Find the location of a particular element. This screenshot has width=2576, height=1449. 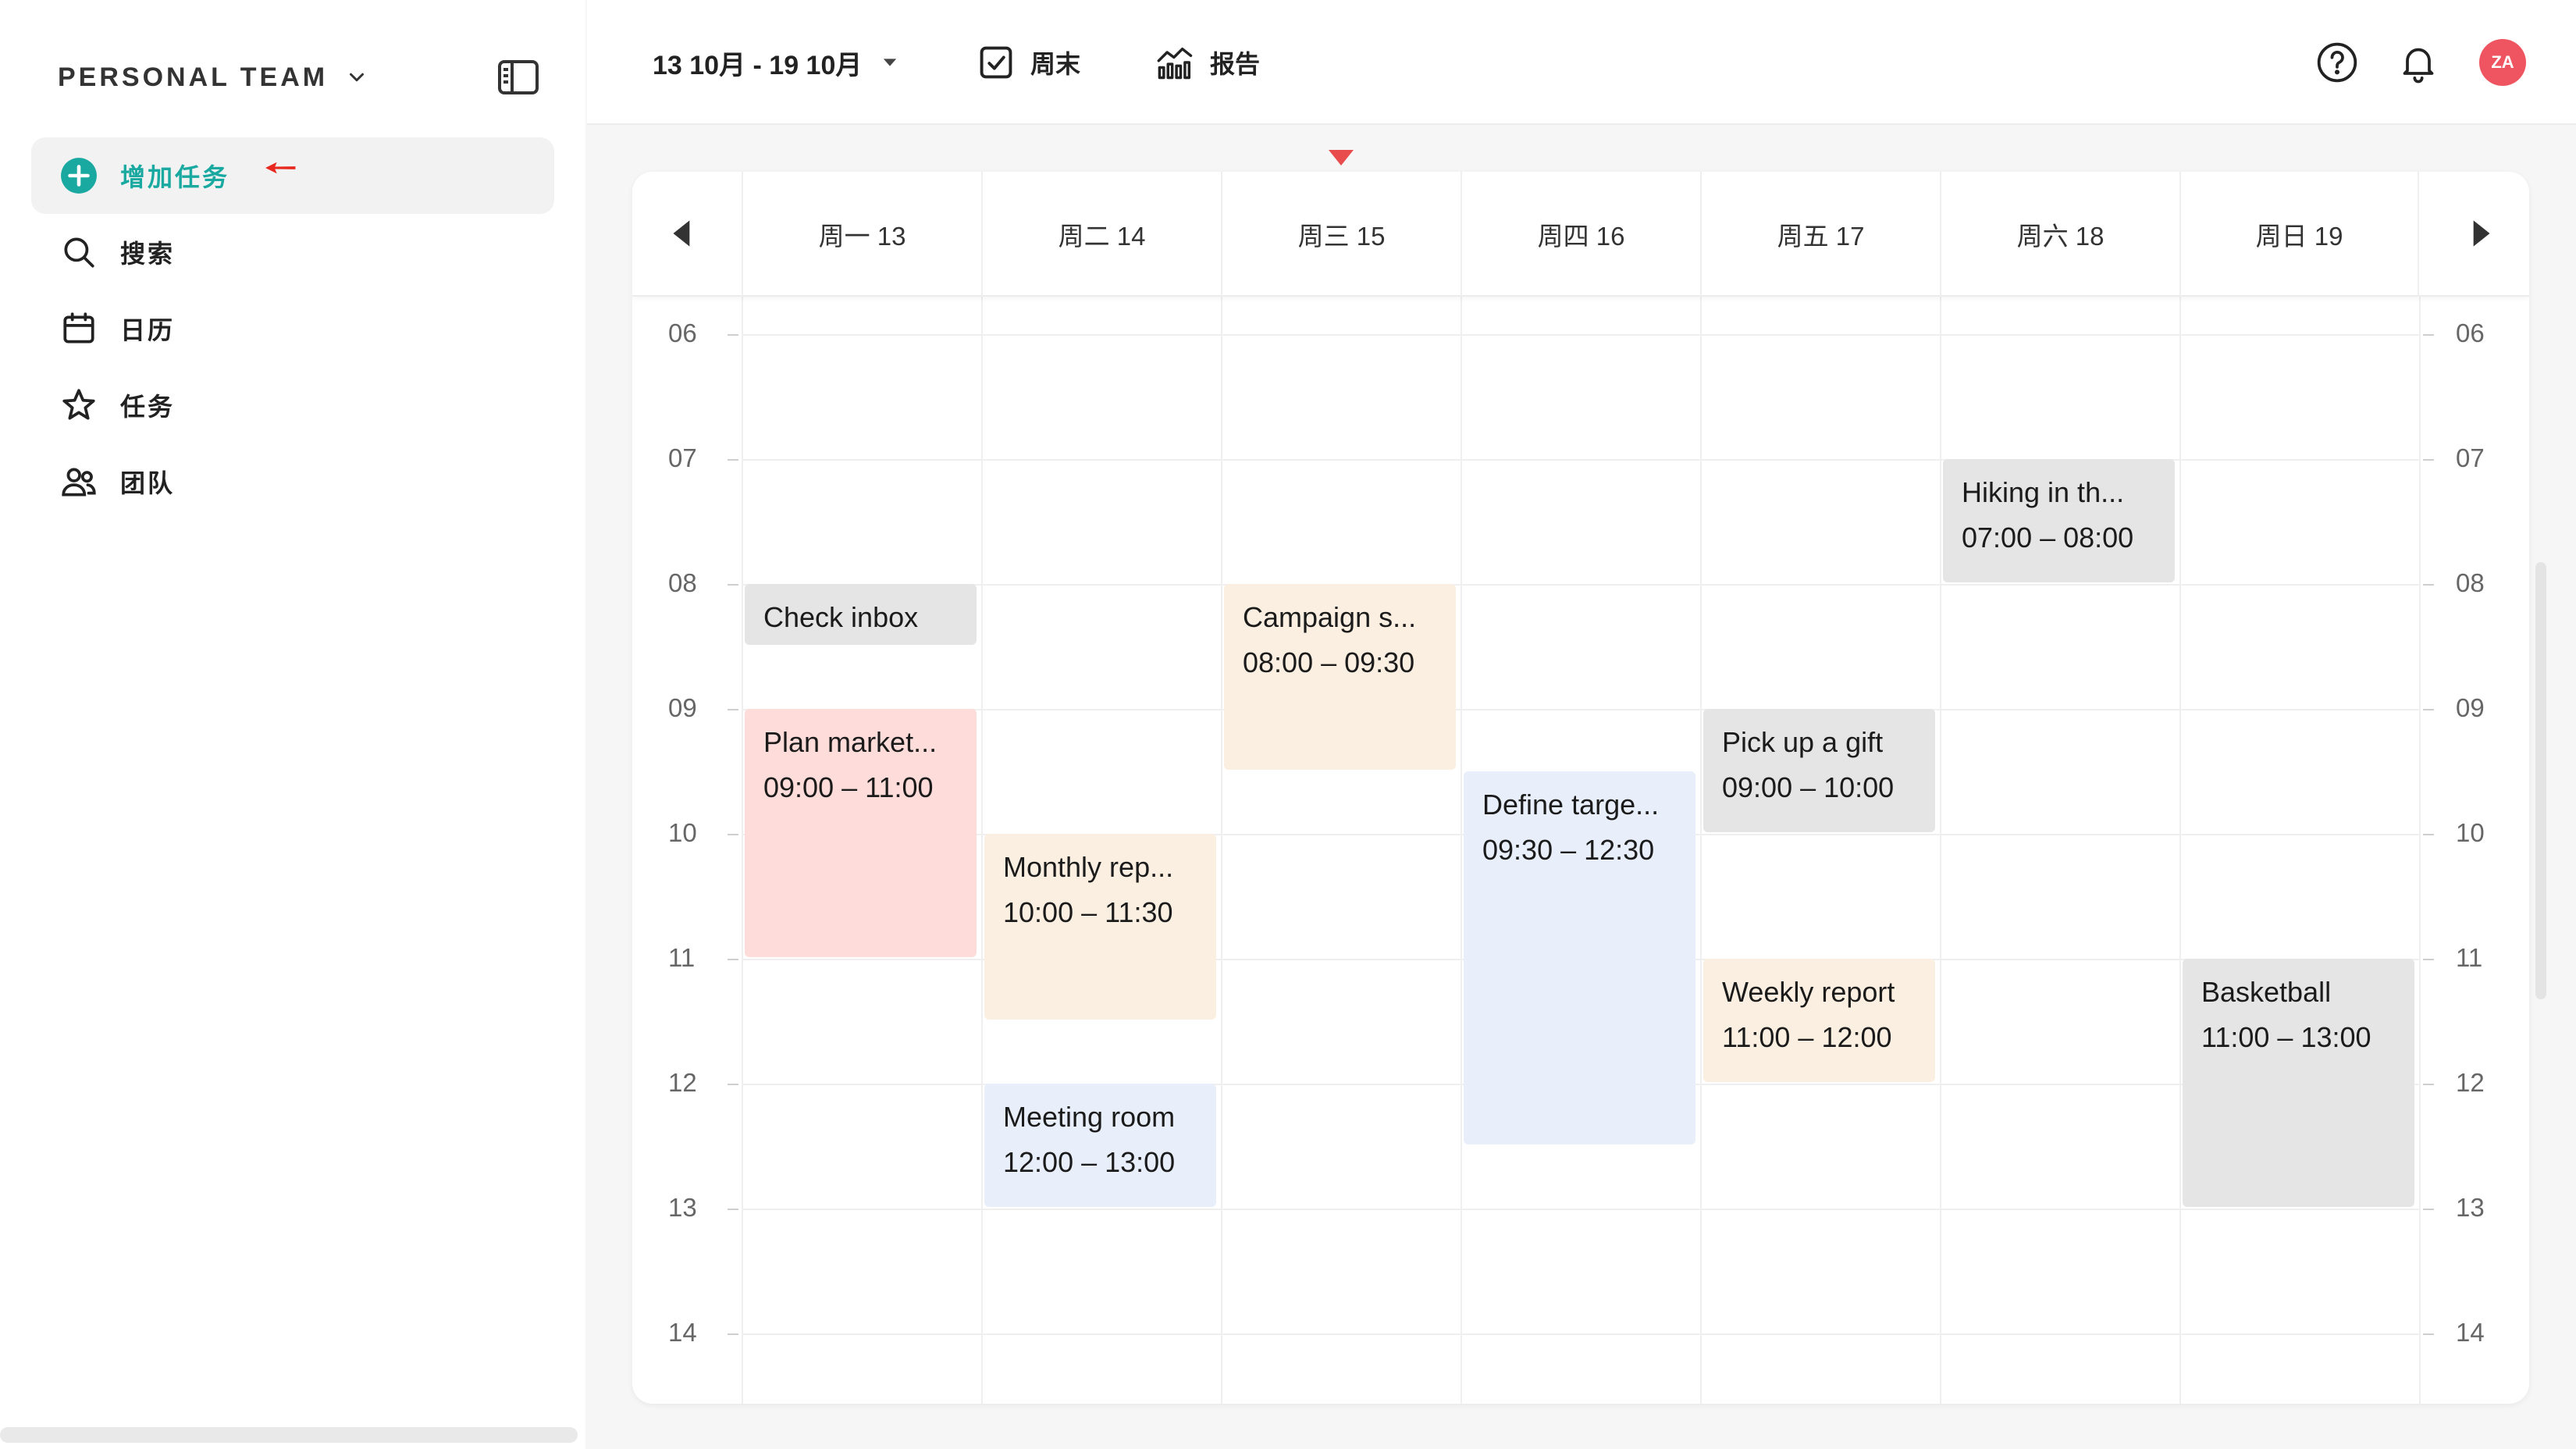

hour-label: 14 is located at coordinates (2470, 1332).